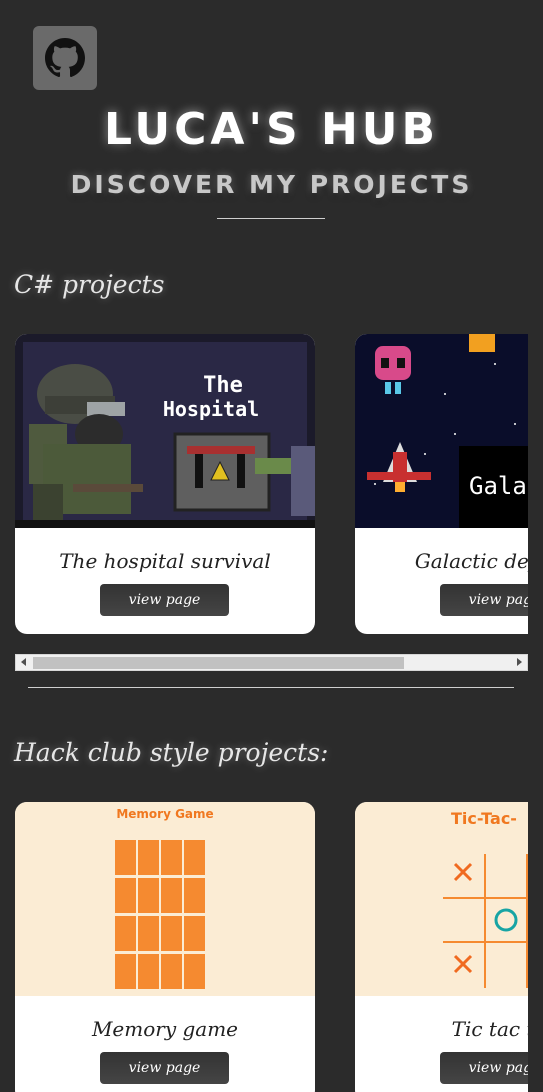  I want to click on hospital-thumbnail: The Hospital, so click(165, 431).